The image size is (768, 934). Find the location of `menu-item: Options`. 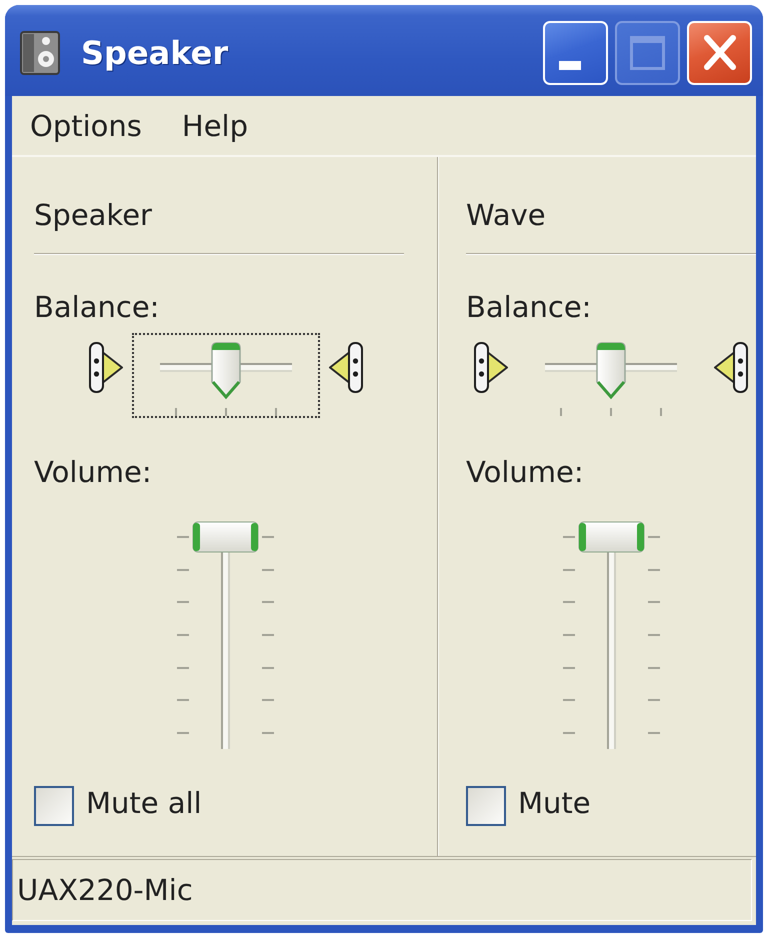

menu-item: Options is located at coordinates (86, 125).